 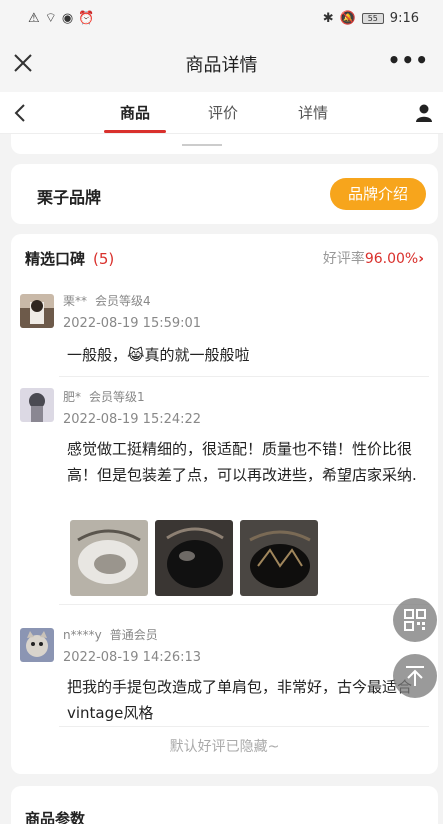 What do you see at coordinates (75, 301) in the screenshot?
I see `review-username: 栗**` at bounding box center [75, 301].